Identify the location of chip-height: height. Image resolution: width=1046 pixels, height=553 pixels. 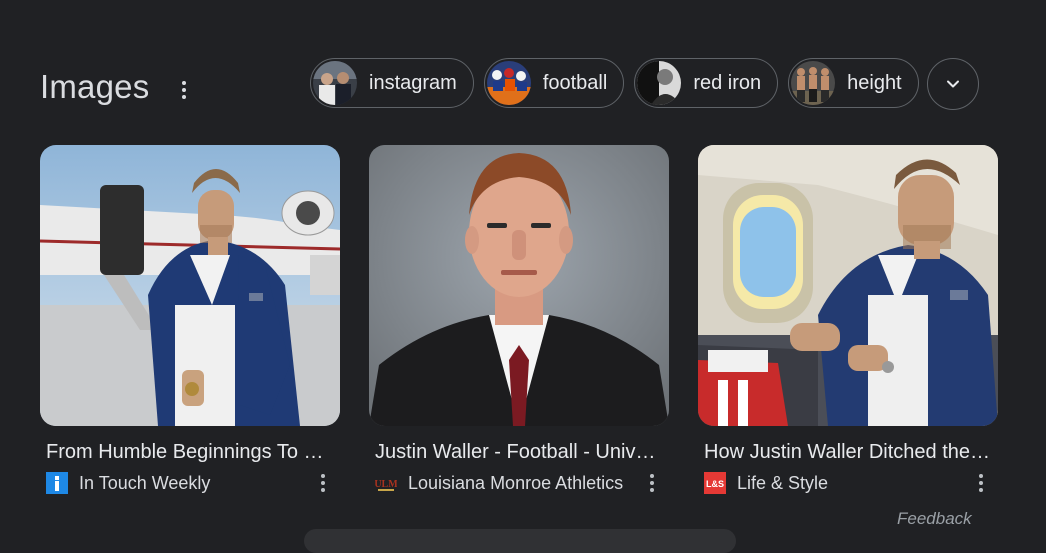
(853, 83).